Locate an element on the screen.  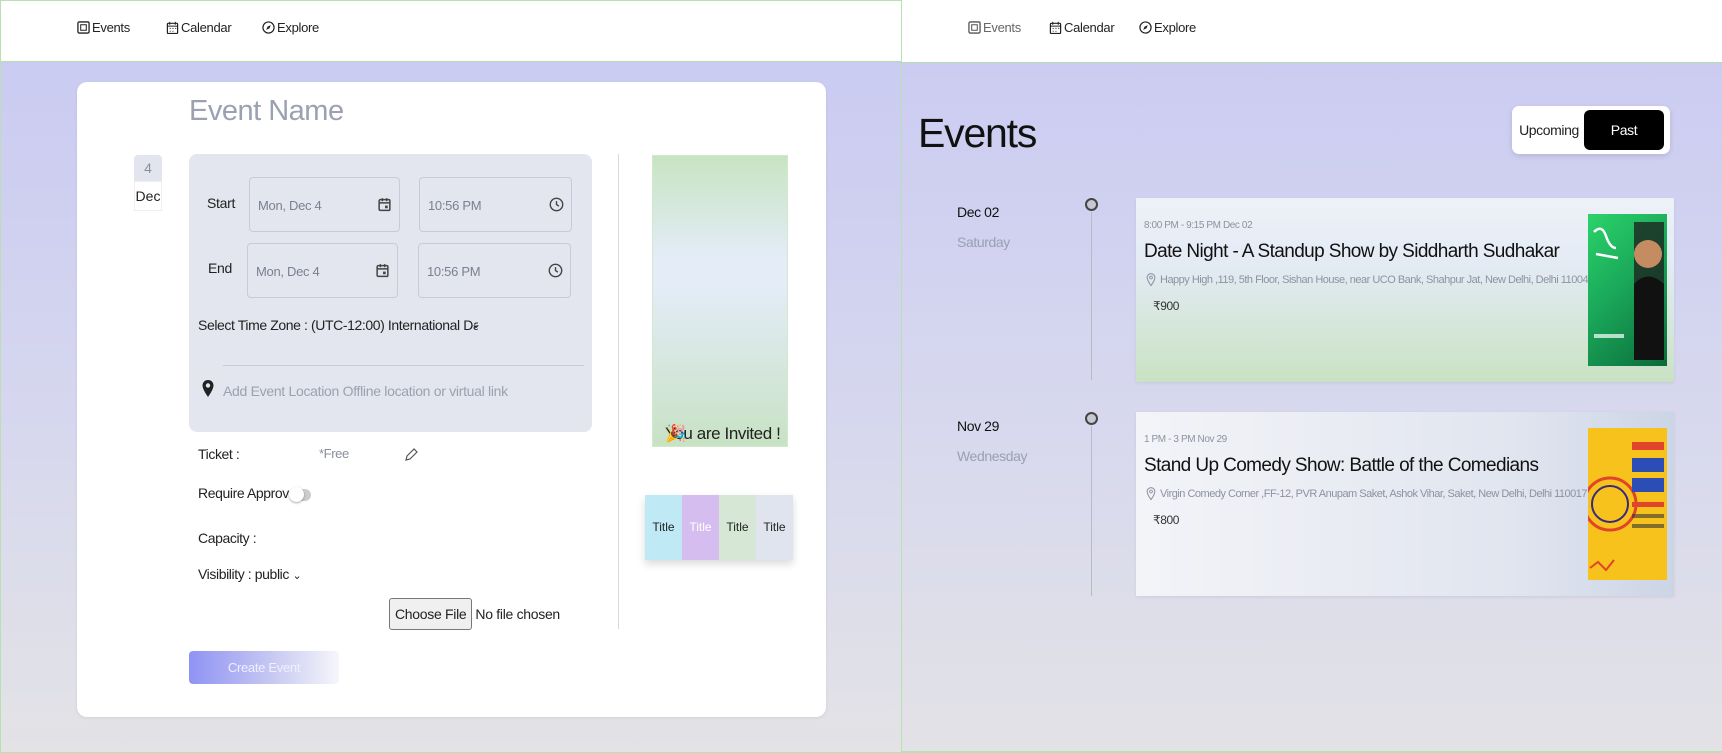
end-time-field: 10:56 PM is located at coordinates (494, 270).